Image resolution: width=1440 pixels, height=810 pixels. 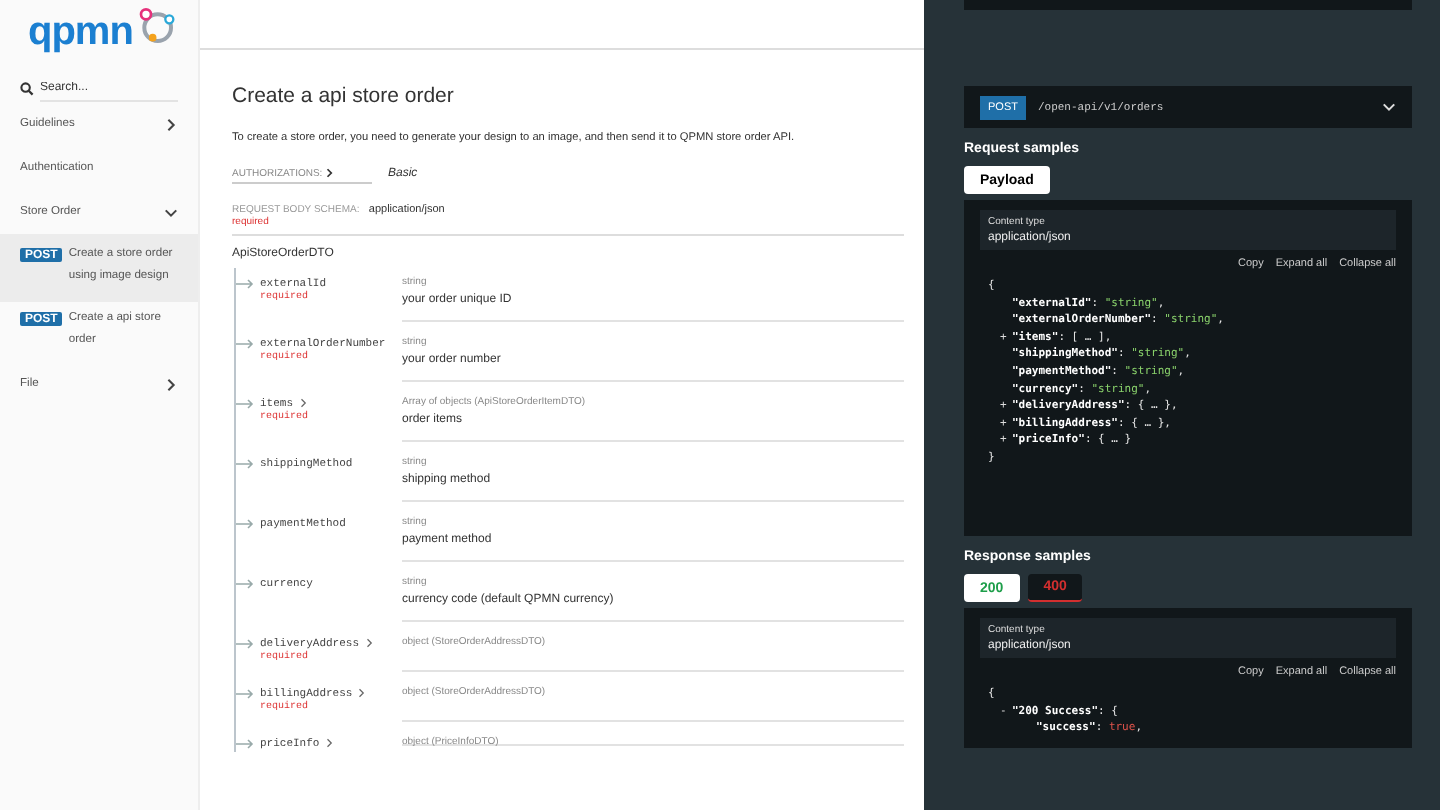 I want to click on search-icon, so click(x=27, y=89).